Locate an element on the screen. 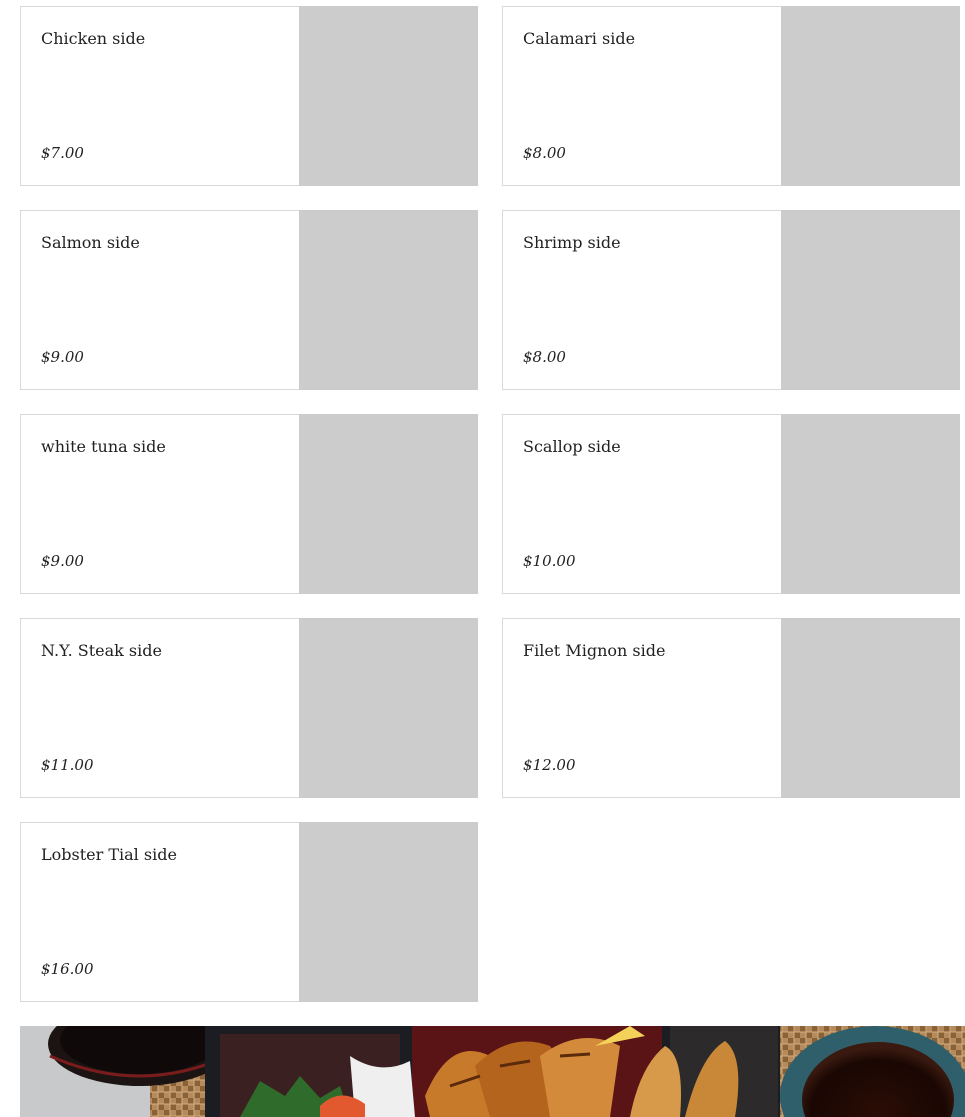 The width and height of the screenshot is (965, 1117). menu-item-name: Chicken side is located at coordinates (93, 38).